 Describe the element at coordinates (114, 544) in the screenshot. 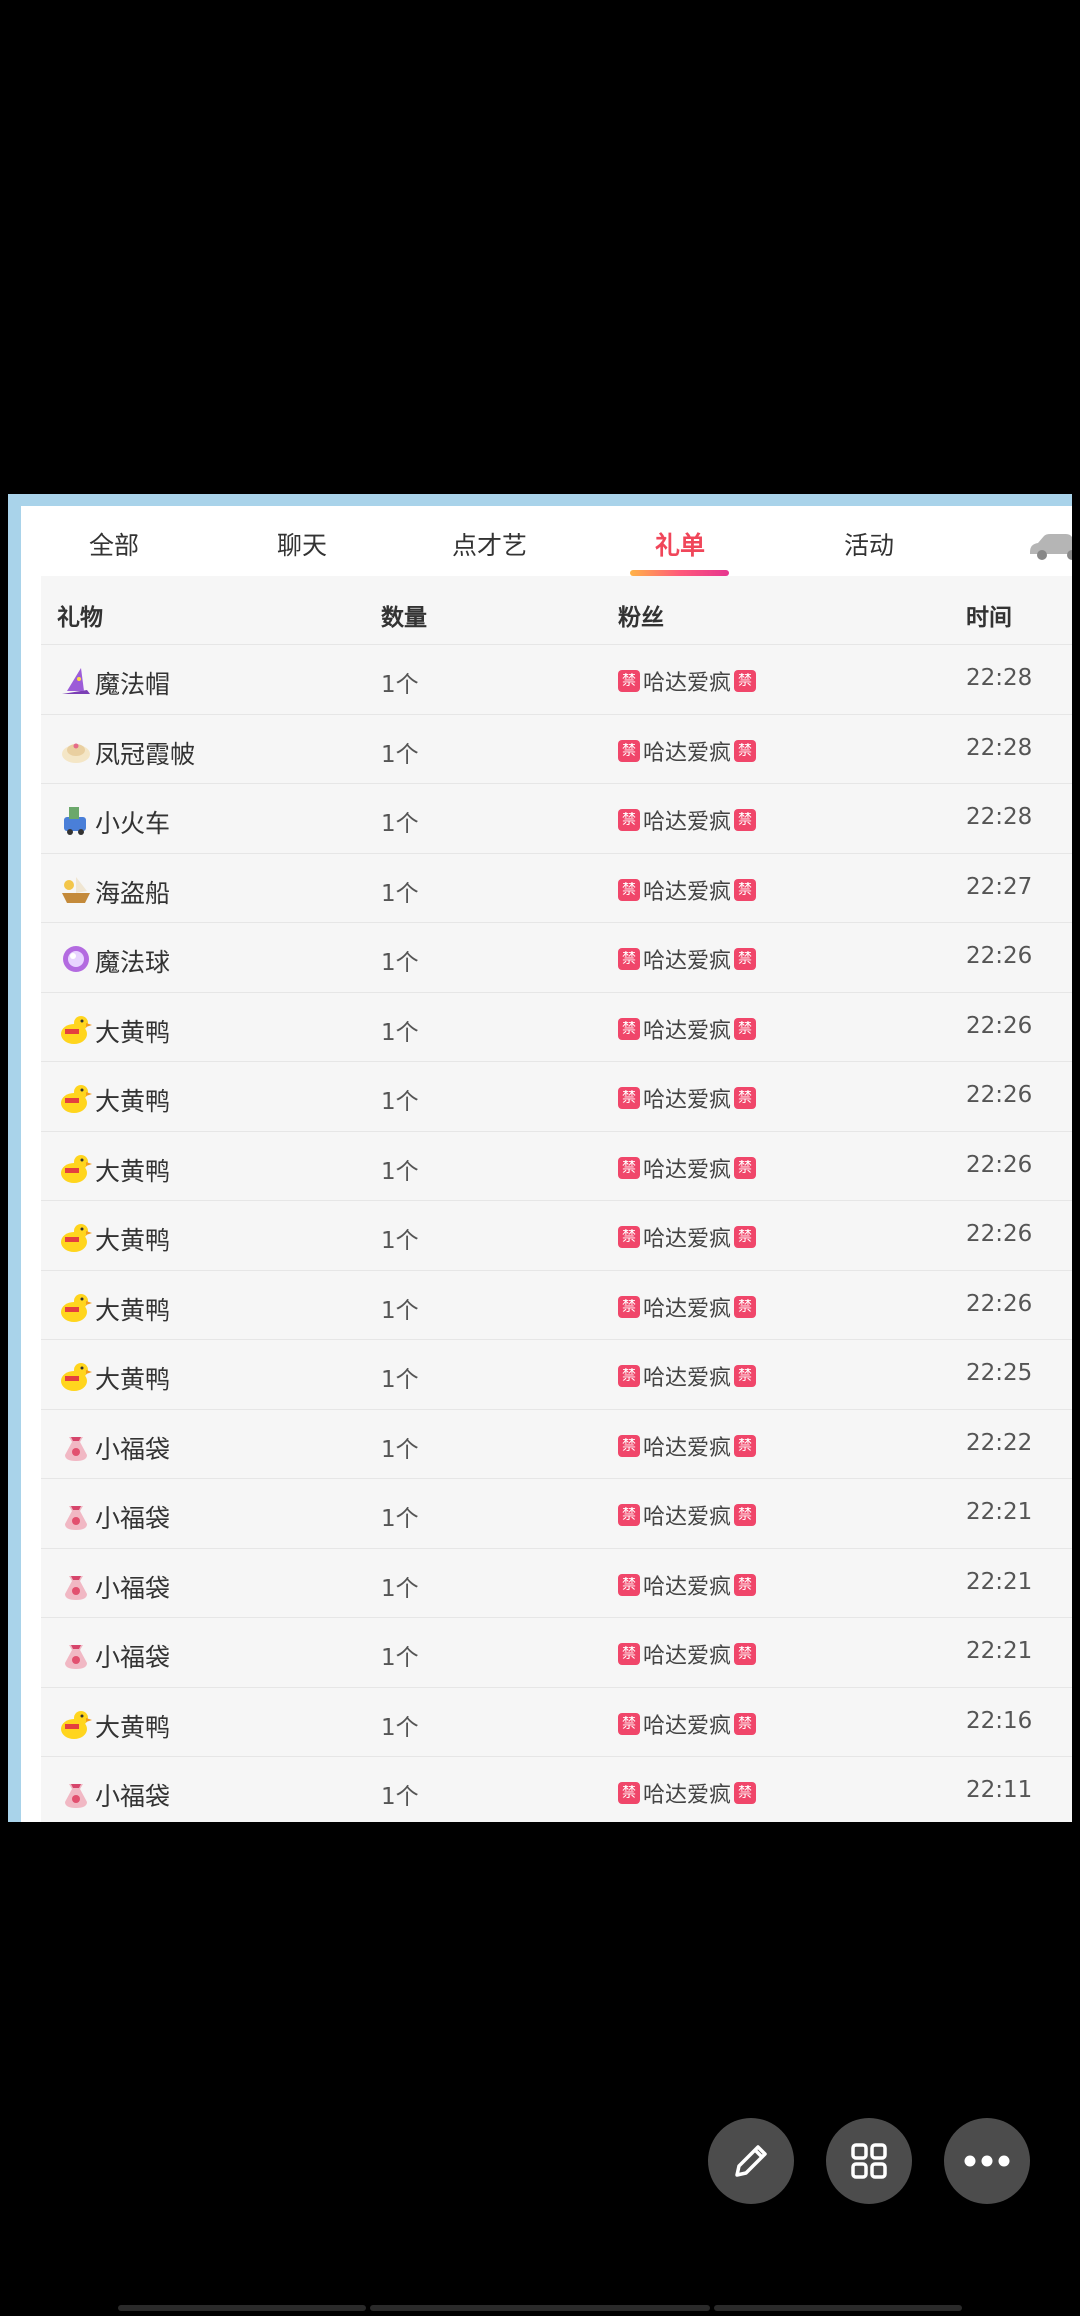

I see `tab-all: 全部` at that location.